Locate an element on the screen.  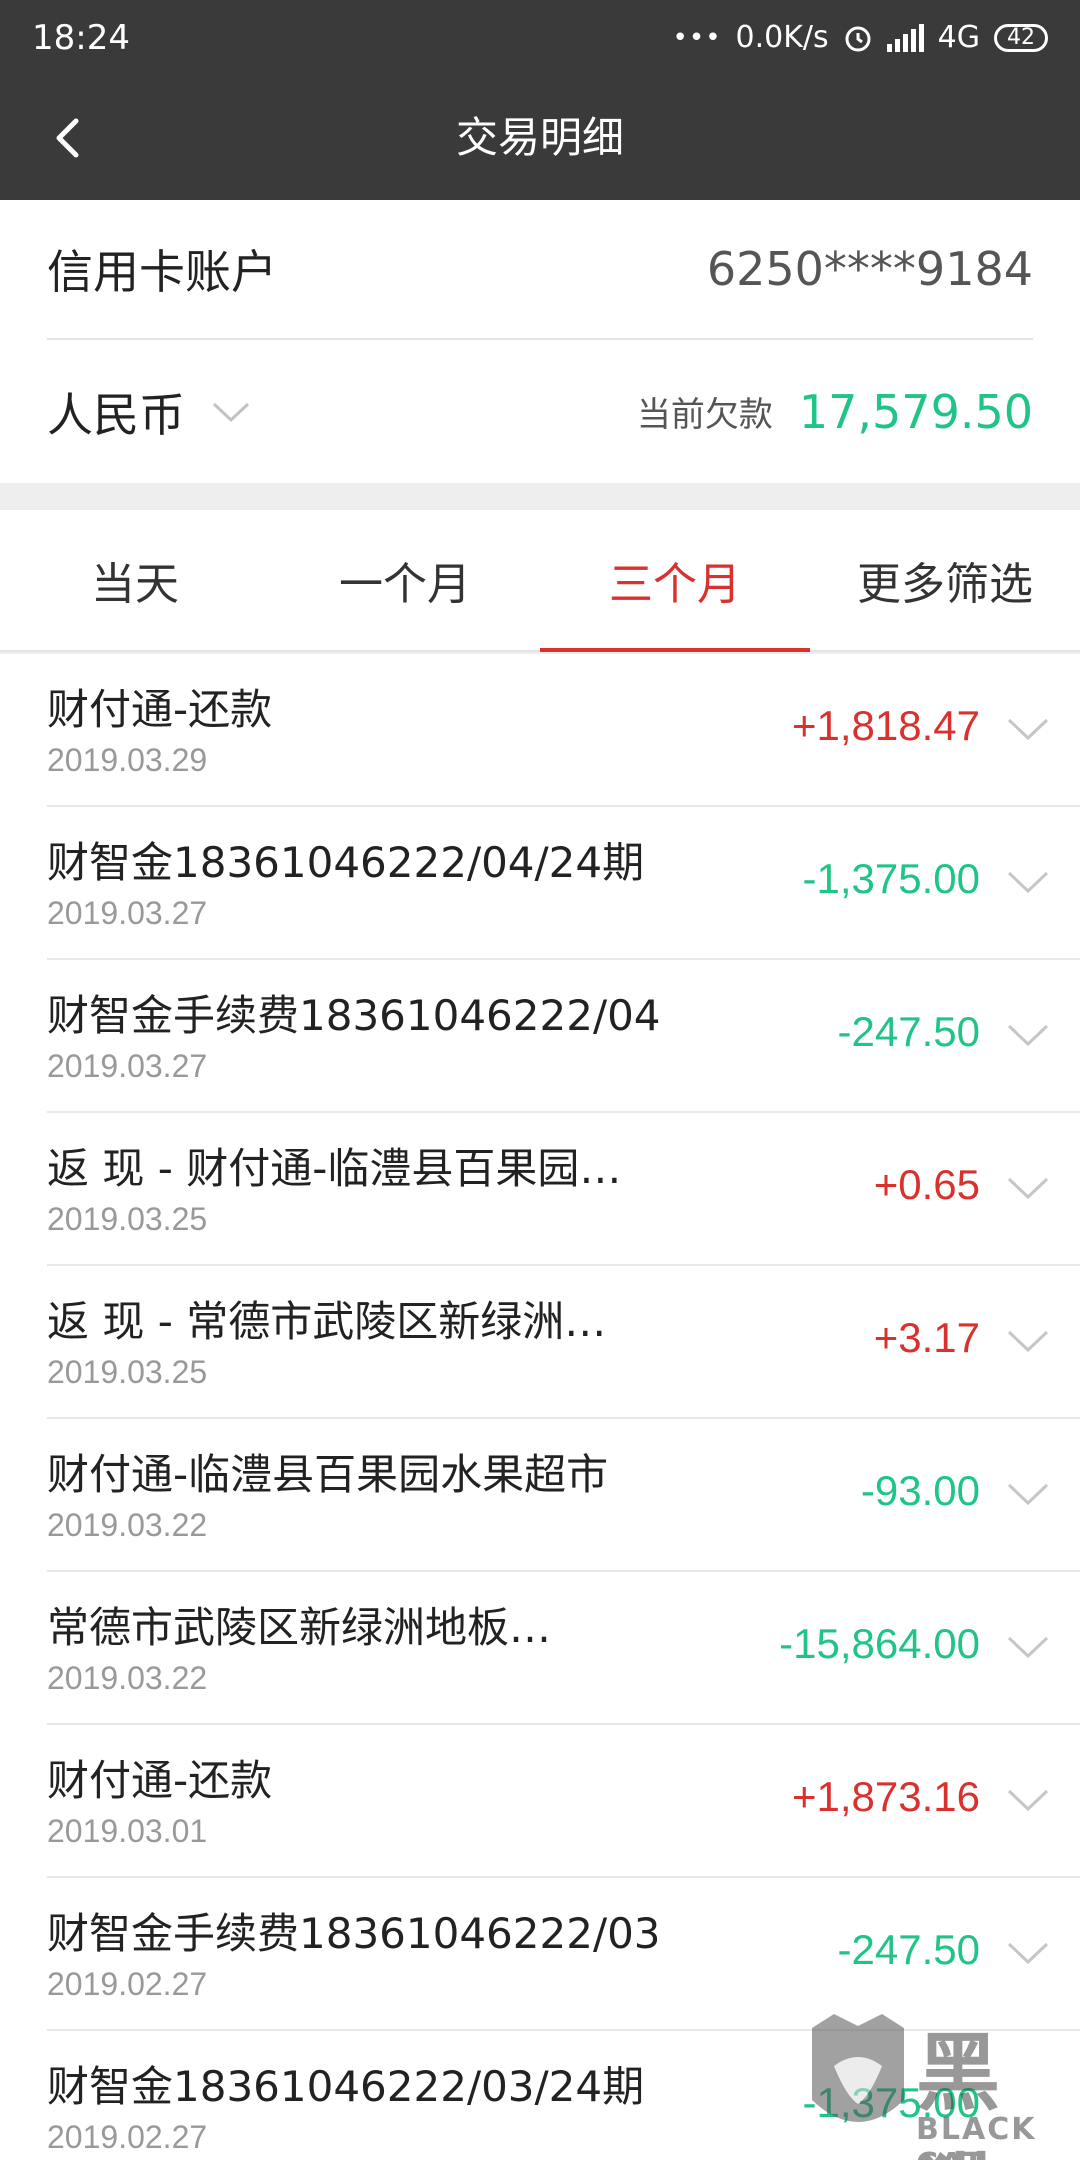
tab-one-month: 一个月 is located at coordinates (405, 580).